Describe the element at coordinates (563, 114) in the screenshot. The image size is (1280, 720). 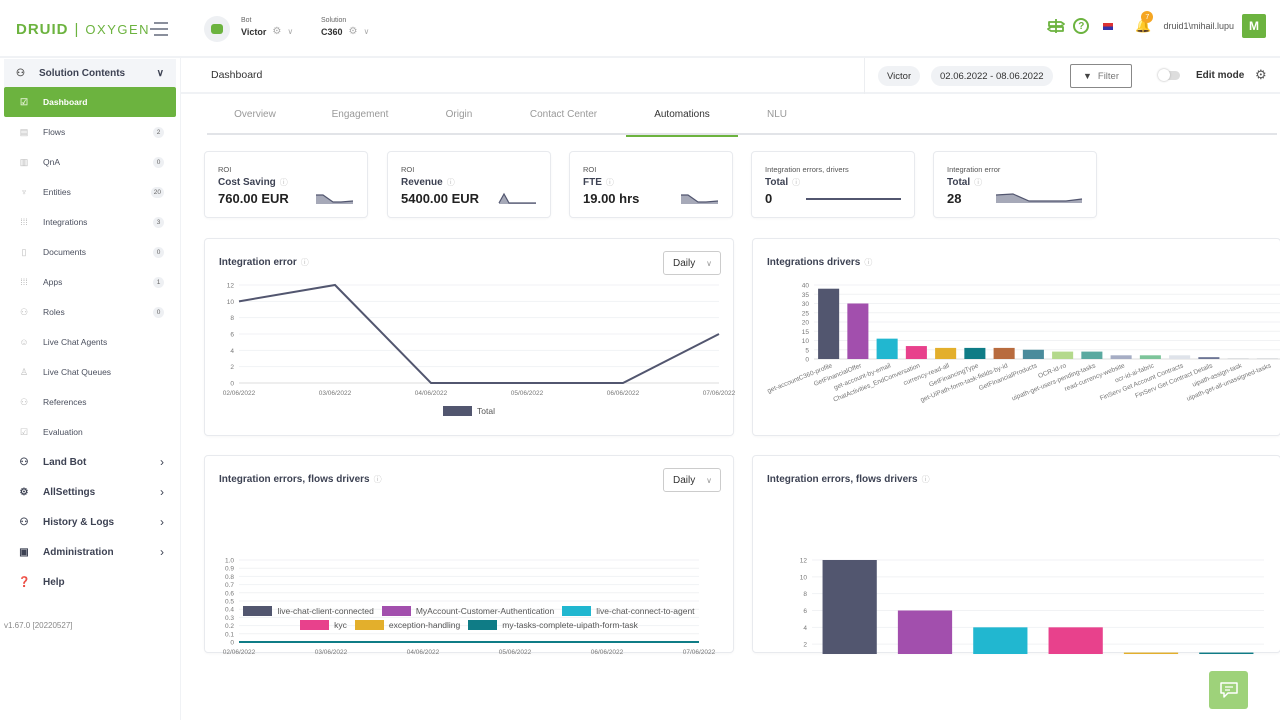
I see `tab-contact-center: Contact Center` at that location.